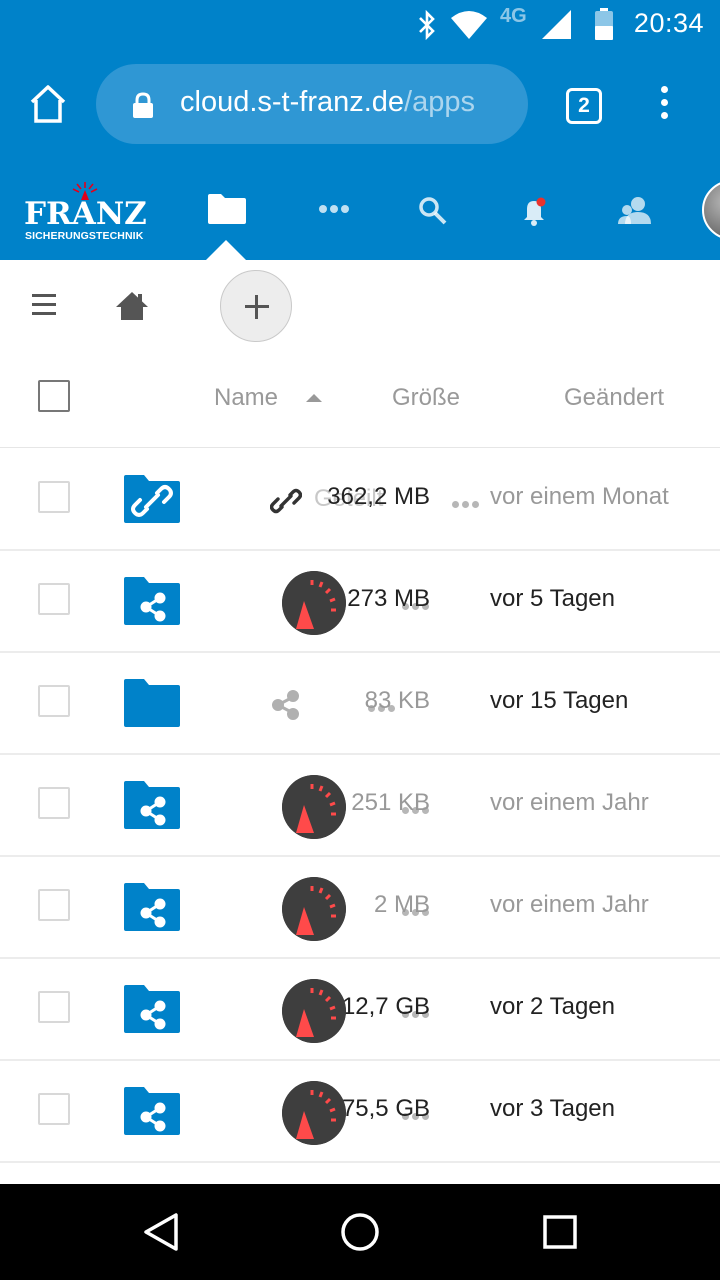 The height and width of the screenshot is (1280, 720). Describe the element at coordinates (711, 210) in the screenshot. I see `user-avatar` at that location.